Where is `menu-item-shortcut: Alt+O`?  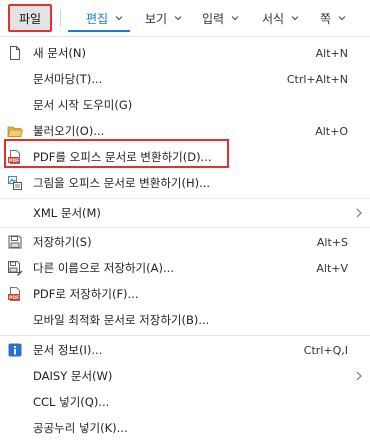
menu-item-shortcut: Alt+O is located at coordinates (331, 131).